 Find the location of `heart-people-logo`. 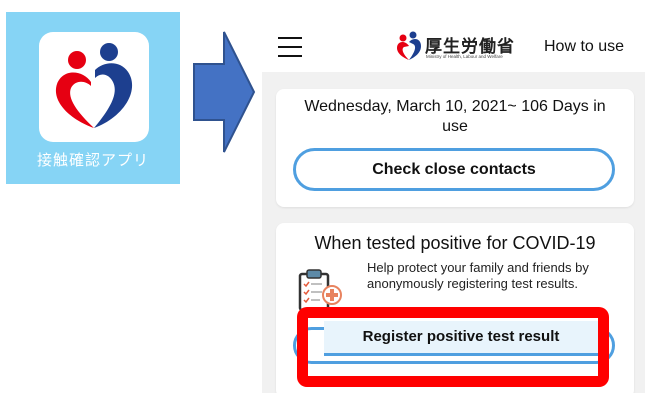

heart-people-logo is located at coordinates (94, 85).